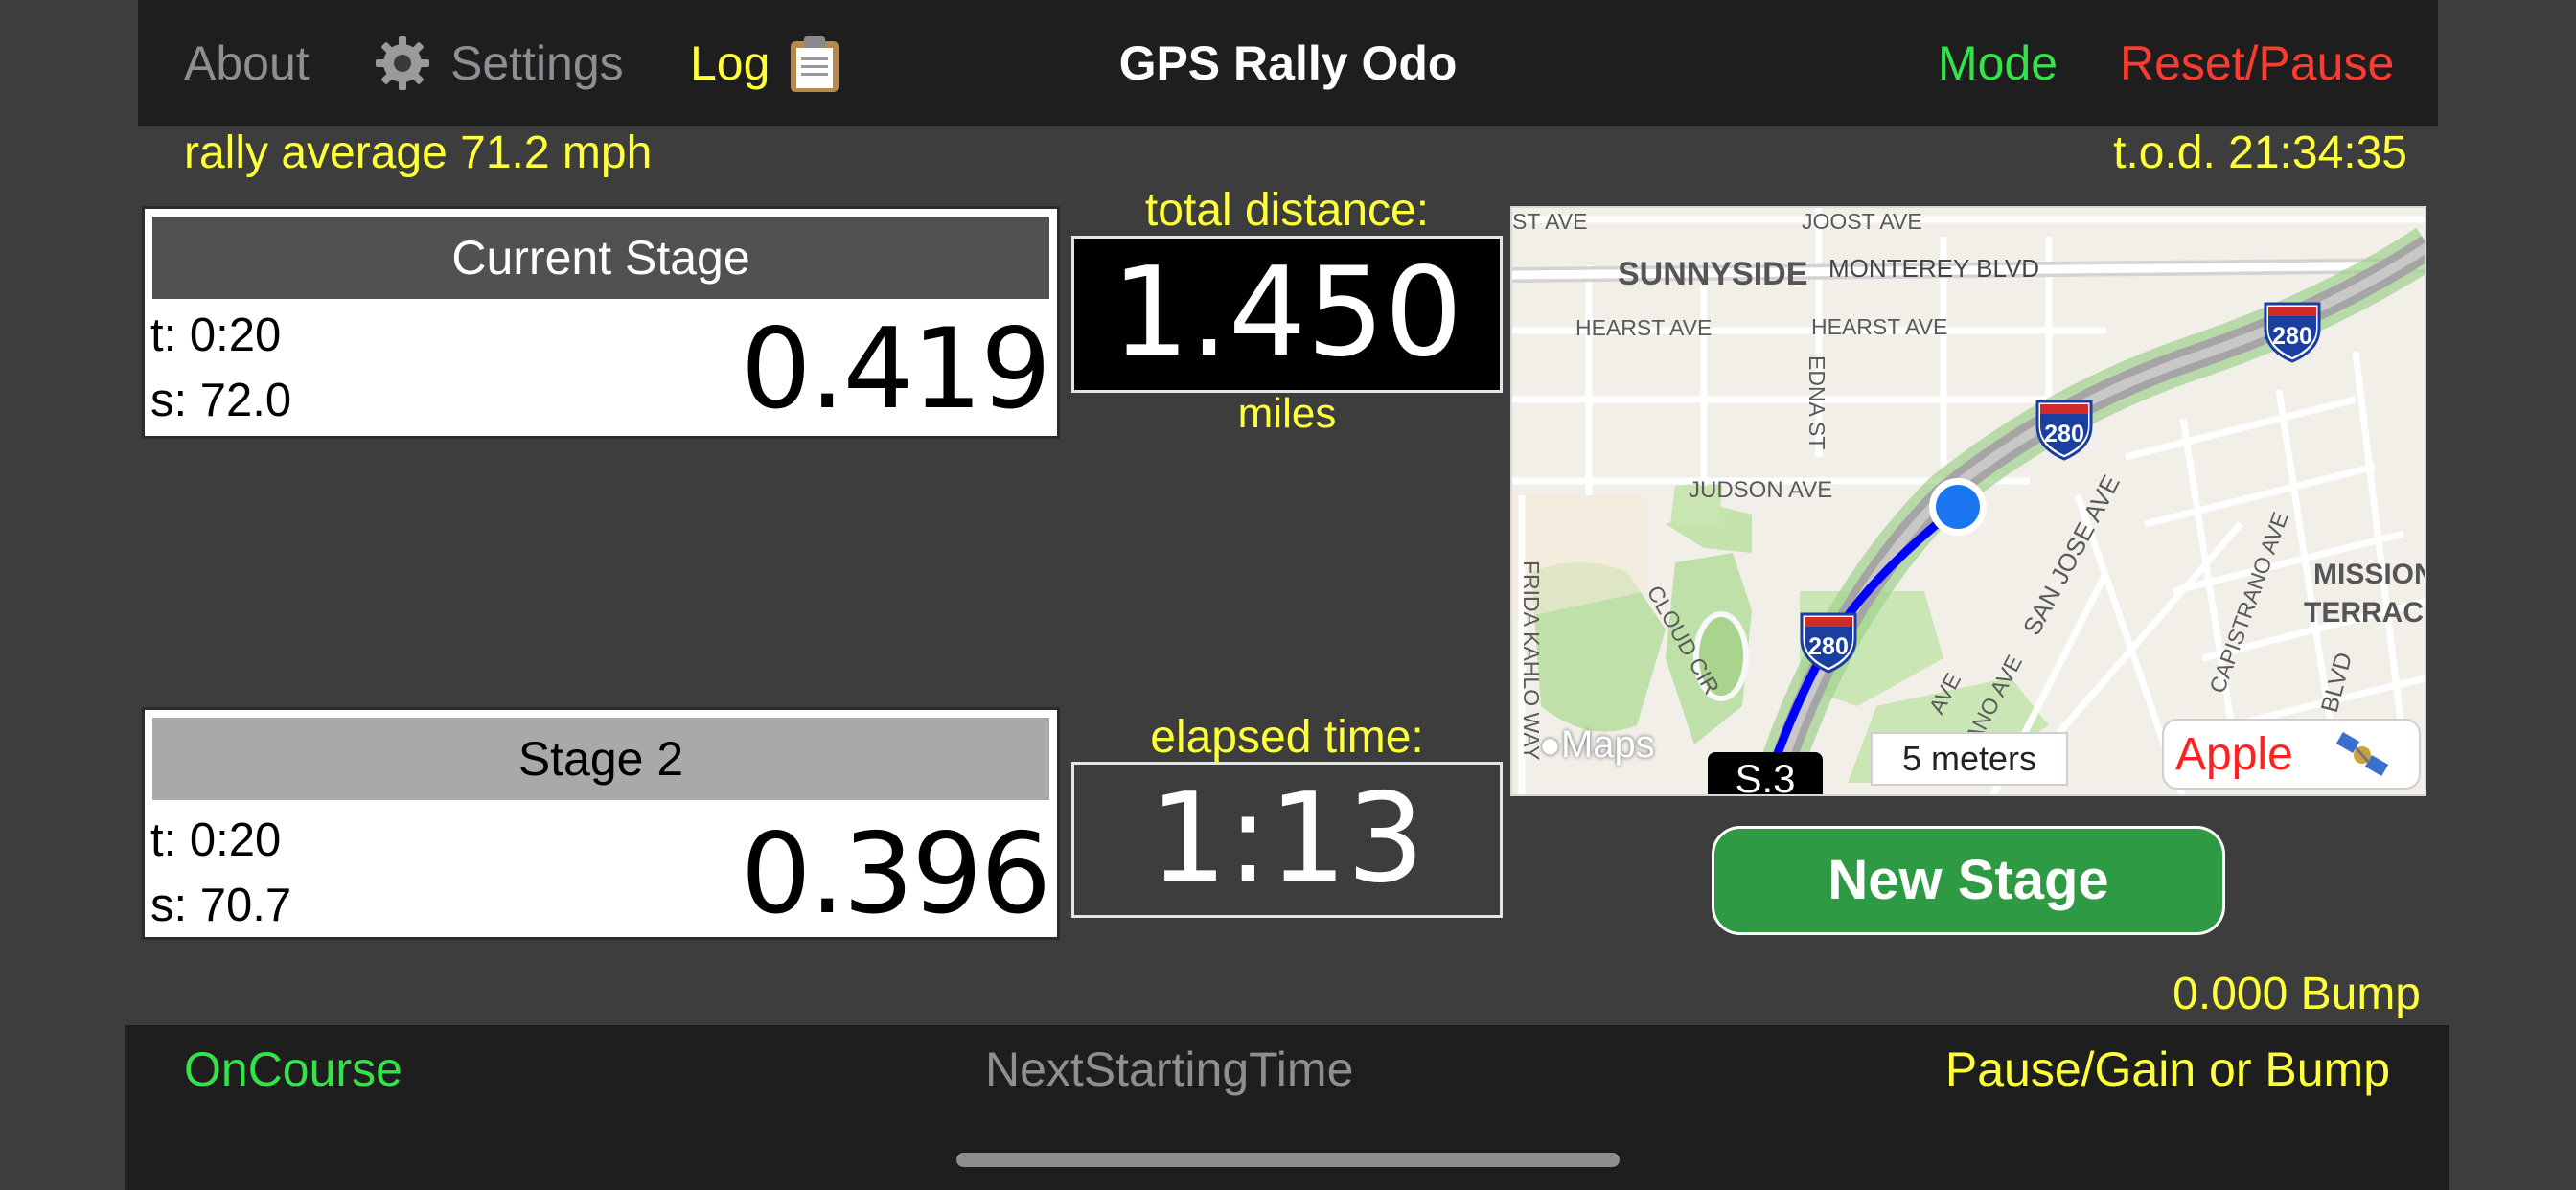 This screenshot has height=1190, width=2576. Describe the element at coordinates (221, 905) in the screenshot. I see `stage-2-speed: s: 70.7` at that location.